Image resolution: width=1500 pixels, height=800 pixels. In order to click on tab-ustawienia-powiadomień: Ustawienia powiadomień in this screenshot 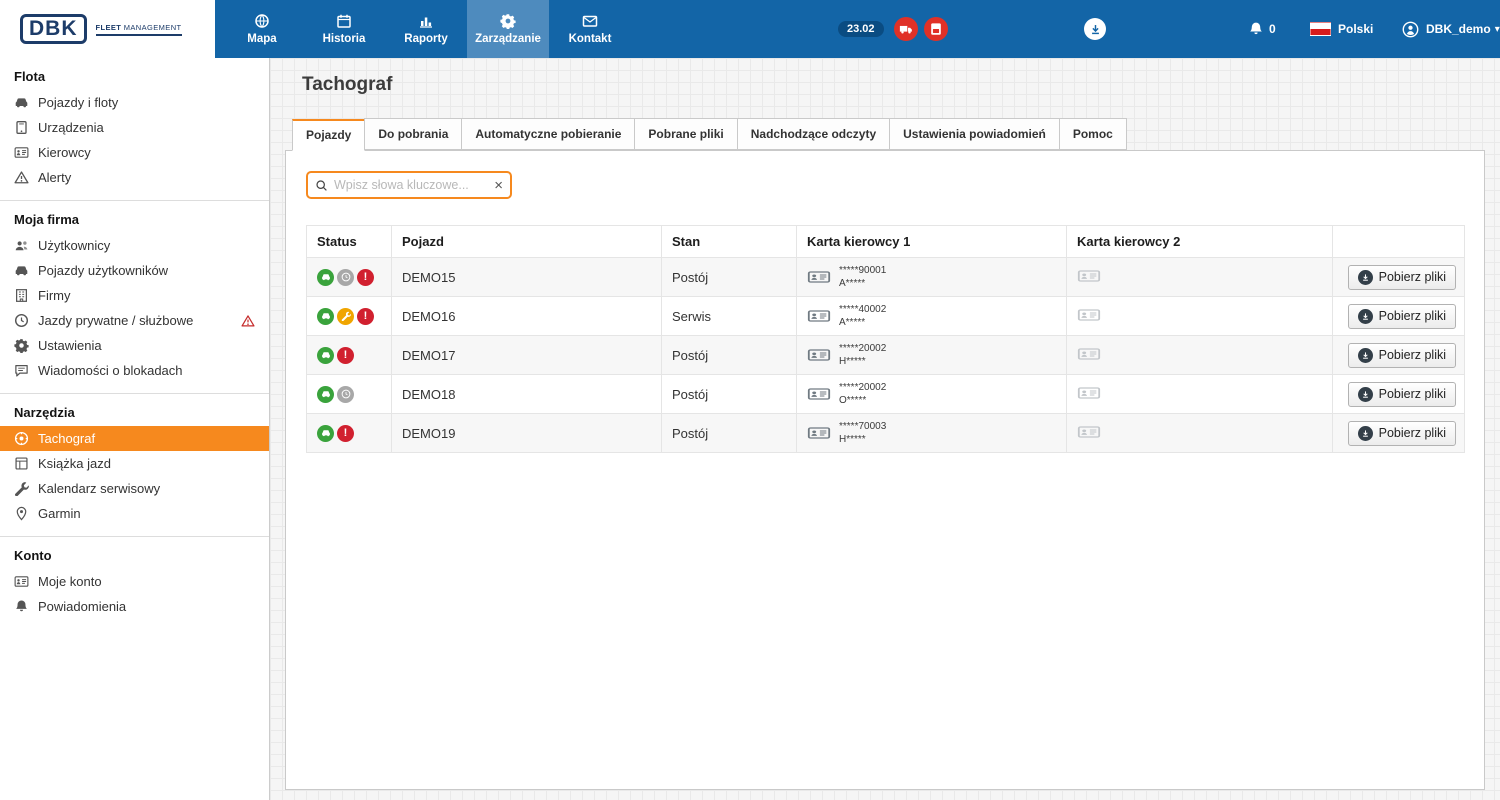, I will do `click(974, 134)`.